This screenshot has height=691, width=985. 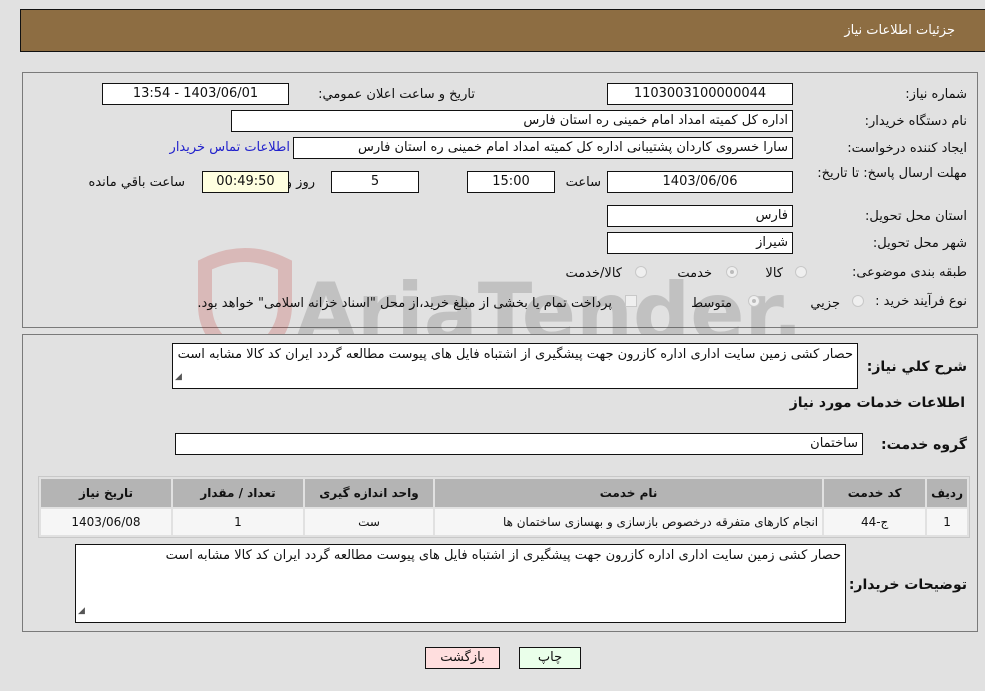 What do you see at coordinates (877, 403) in the screenshot?
I see `services-section-title: اطلاعات خدمات مورد نیاز` at bounding box center [877, 403].